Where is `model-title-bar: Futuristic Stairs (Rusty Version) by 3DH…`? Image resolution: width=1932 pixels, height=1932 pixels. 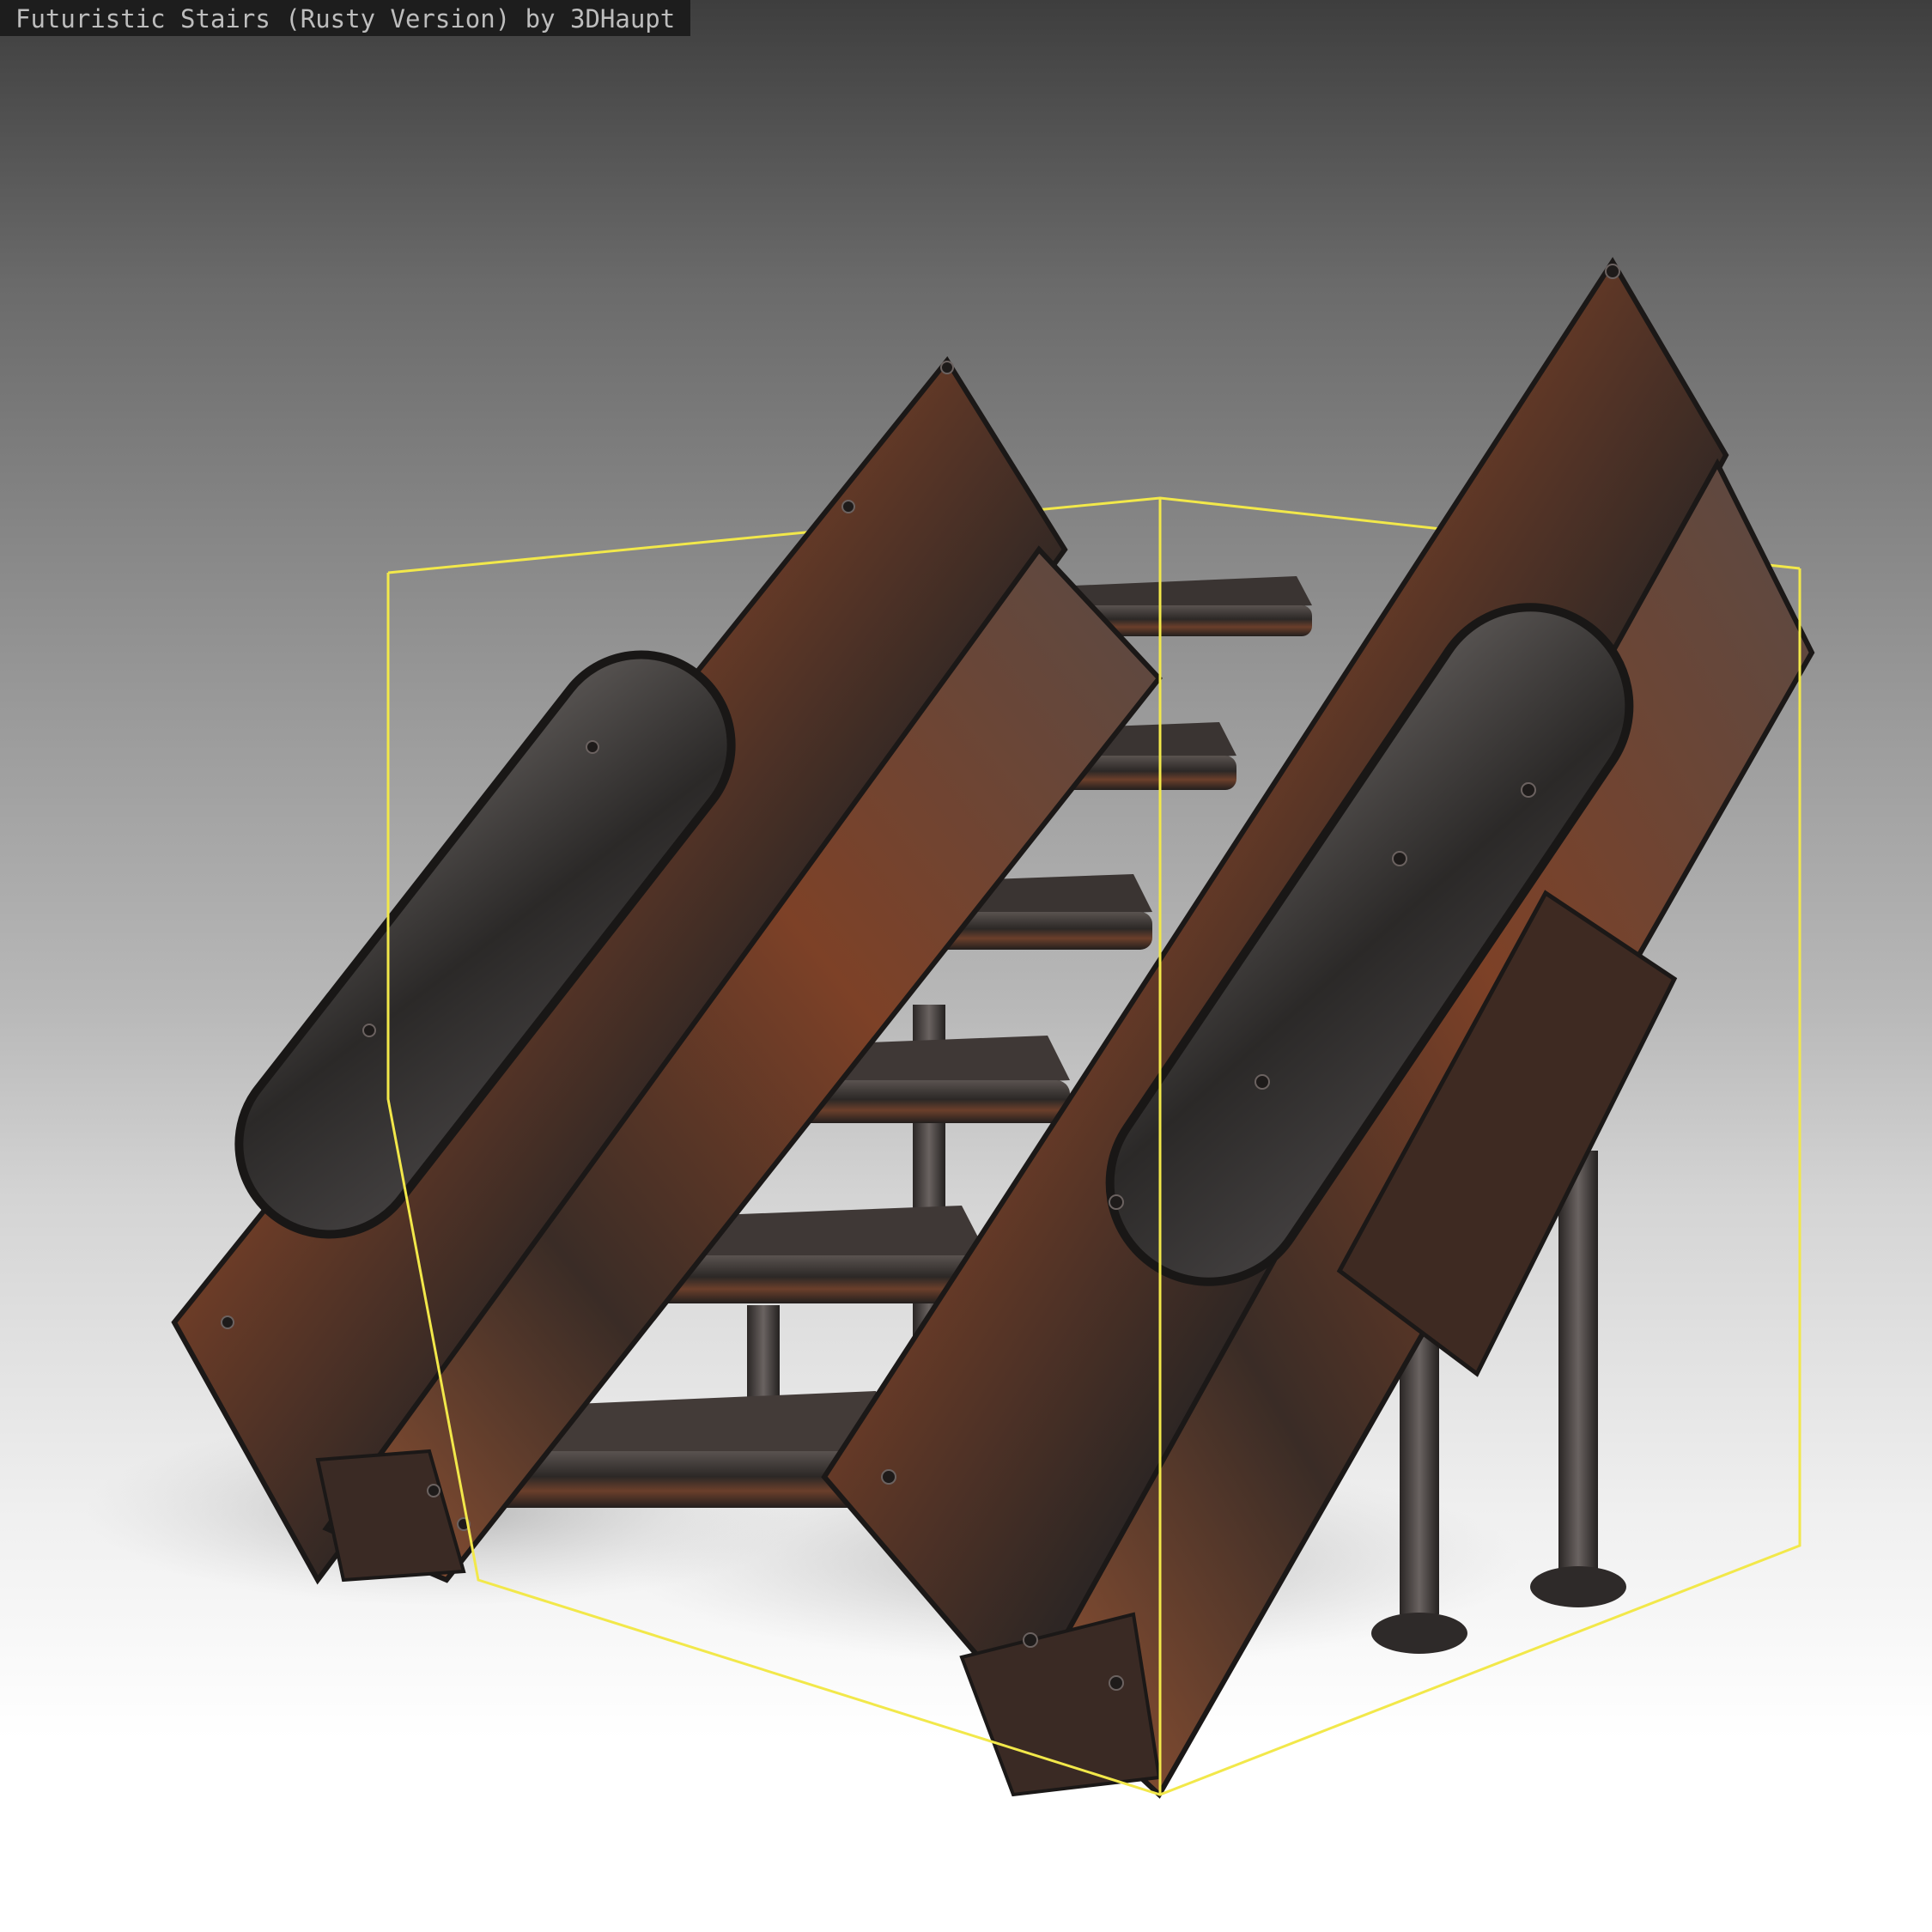
model-title-bar: Futuristic Stairs (Rusty Version) by 3DH… is located at coordinates (345, 18).